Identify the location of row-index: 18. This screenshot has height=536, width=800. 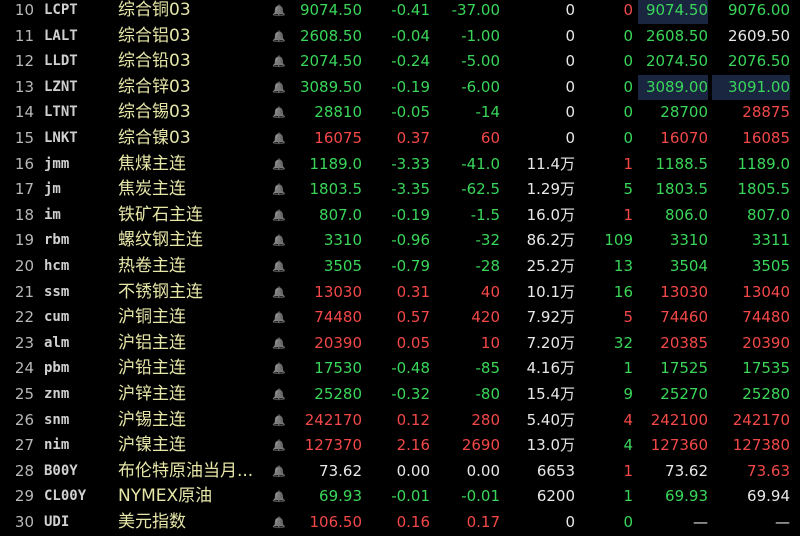
(24, 214).